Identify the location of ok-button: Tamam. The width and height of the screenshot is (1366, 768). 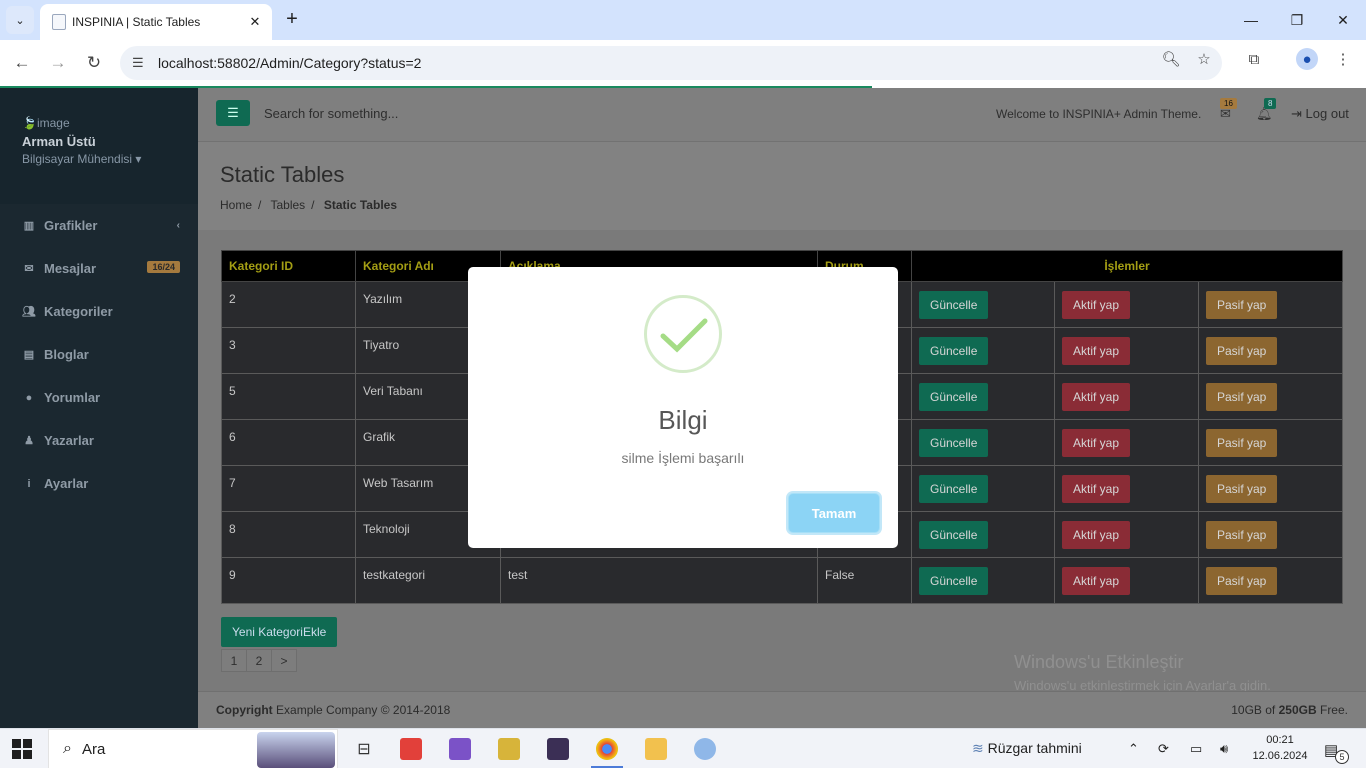
(834, 513).